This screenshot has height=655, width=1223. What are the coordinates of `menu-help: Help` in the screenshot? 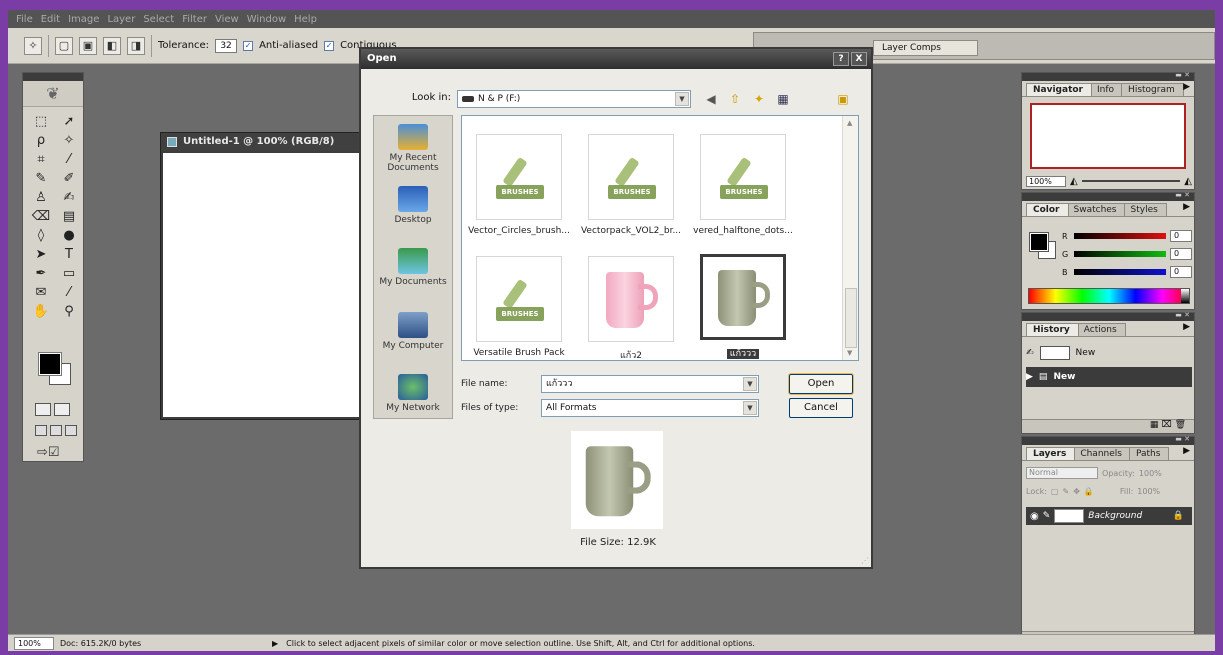 It's located at (305, 19).